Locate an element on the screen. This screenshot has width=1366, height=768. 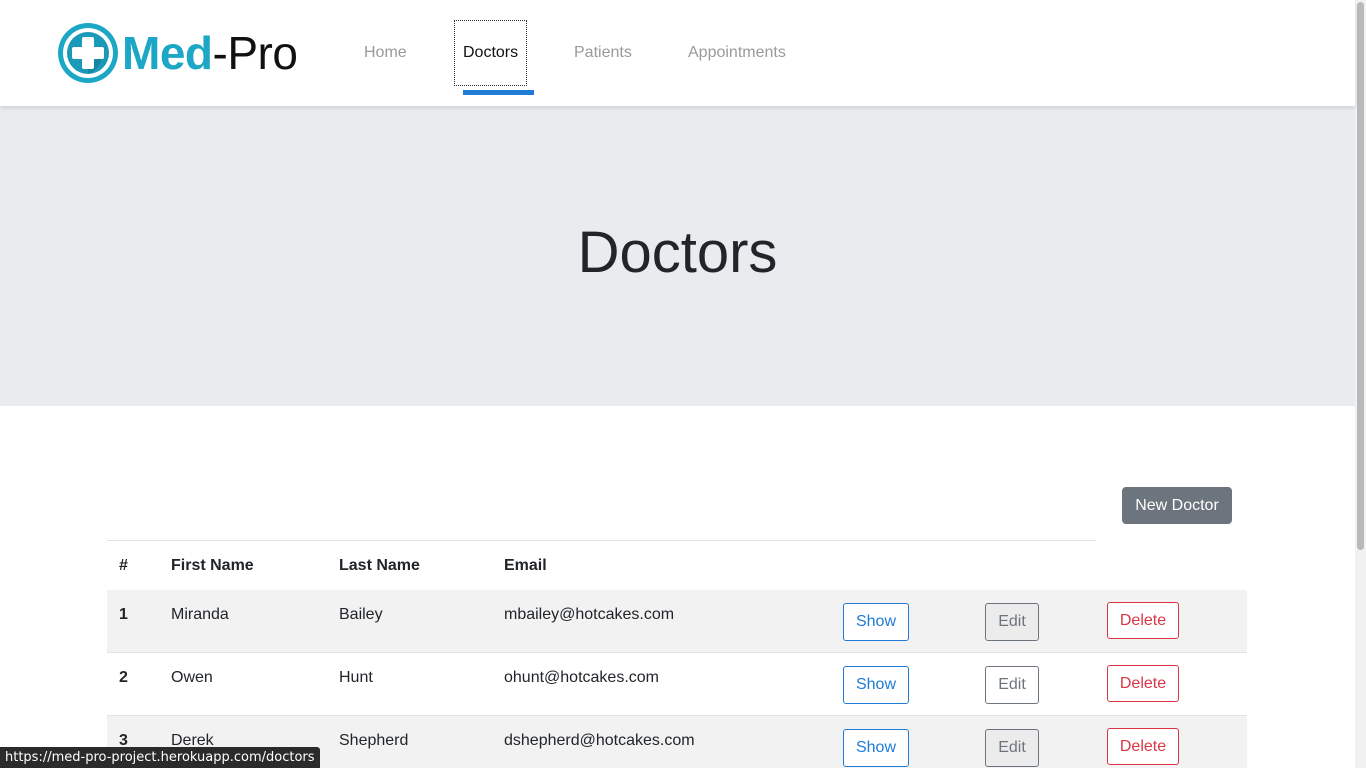
nav-appointments: Appointments is located at coordinates (737, 53).